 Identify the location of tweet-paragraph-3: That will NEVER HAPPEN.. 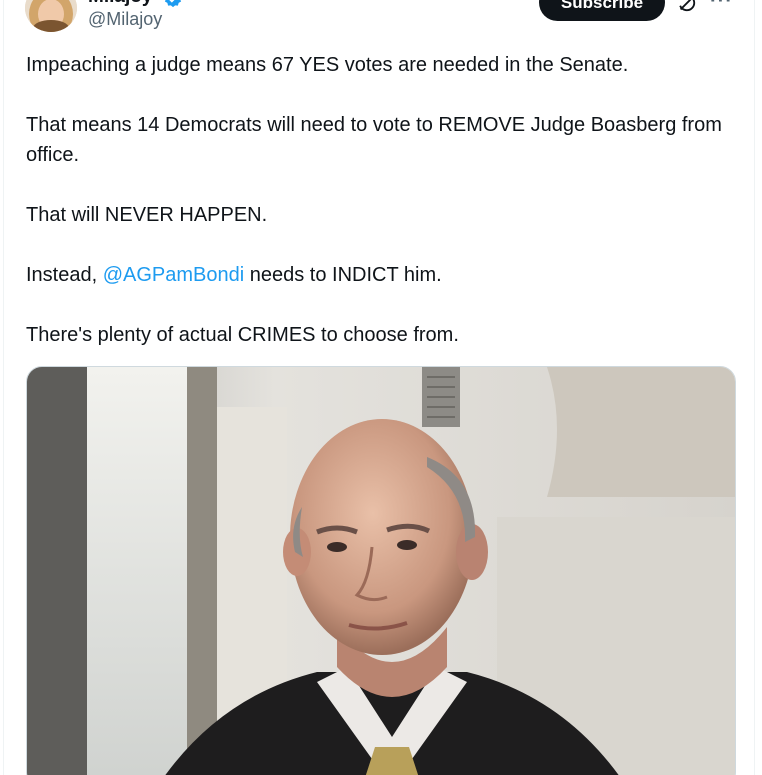
(147, 215).